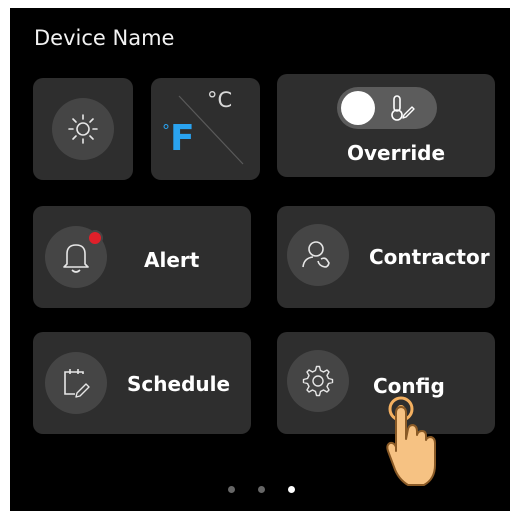 This screenshot has width=510, height=511. I want to click on contractor-label: Contractor, so click(429, 257).